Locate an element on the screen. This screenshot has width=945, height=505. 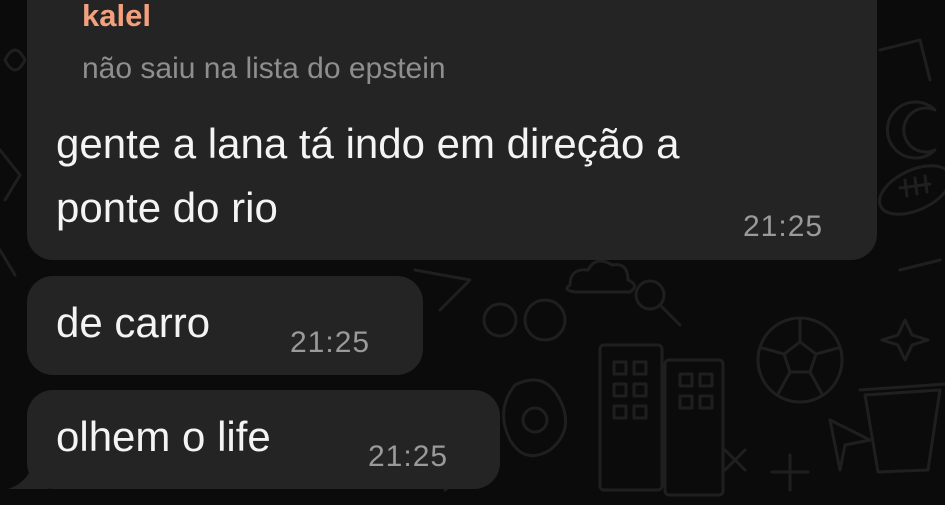
message-text-line-1: gente a lana tá indo em direção a is located at coordinates (368, 143).